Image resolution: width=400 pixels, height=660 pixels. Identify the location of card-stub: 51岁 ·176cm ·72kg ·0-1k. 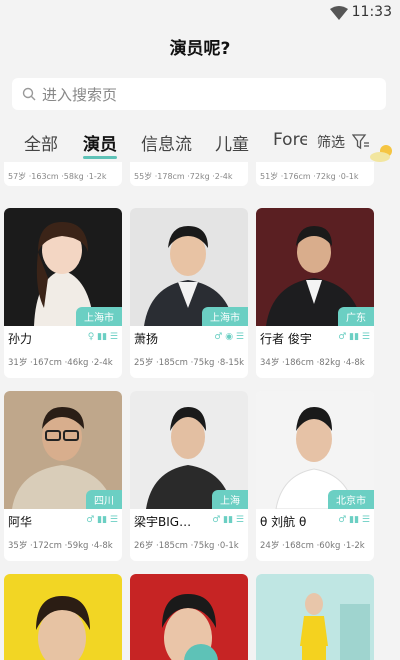
(315, 174).